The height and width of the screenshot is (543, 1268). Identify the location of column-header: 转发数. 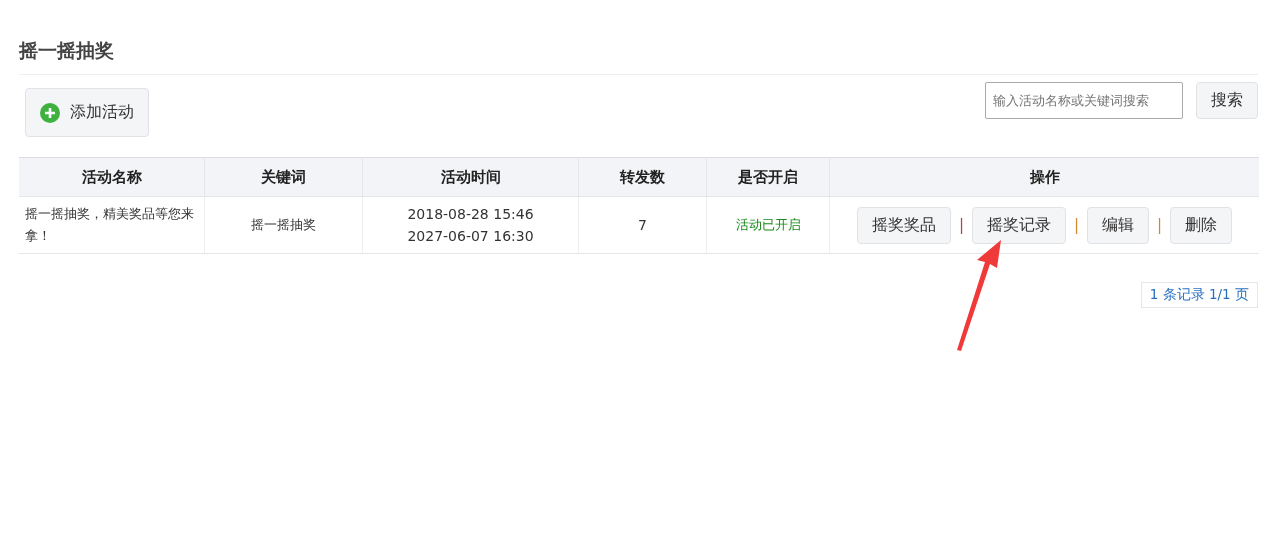
(642, 177).